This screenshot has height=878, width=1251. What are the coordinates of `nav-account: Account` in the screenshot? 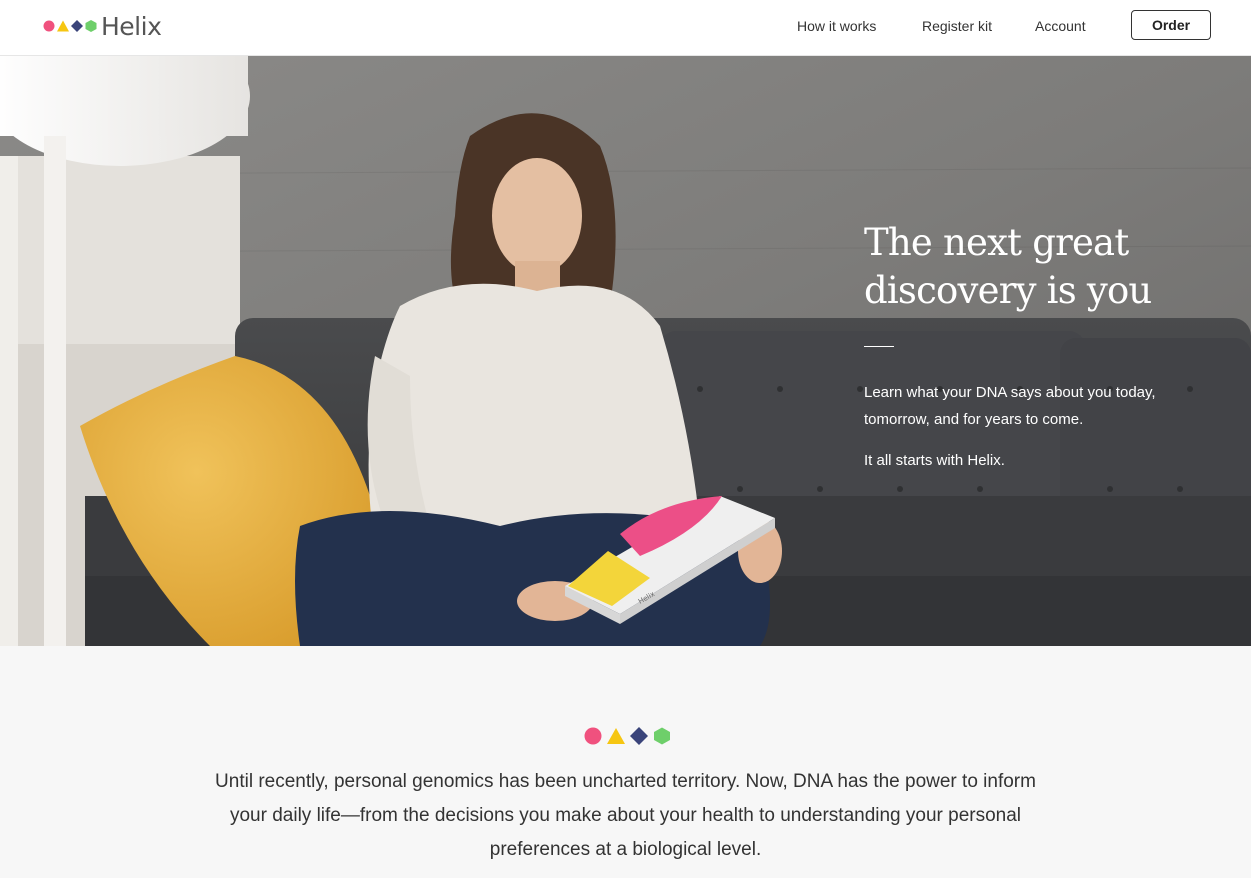 It's located at (1060, 26).